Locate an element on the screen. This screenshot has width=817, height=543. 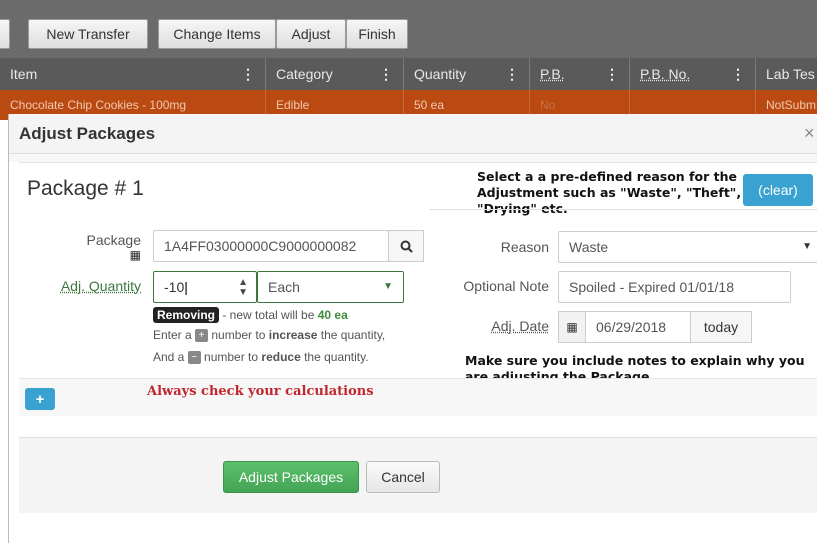
column-quantity: Quantity ⋮ is located at coordinates (467, 74).